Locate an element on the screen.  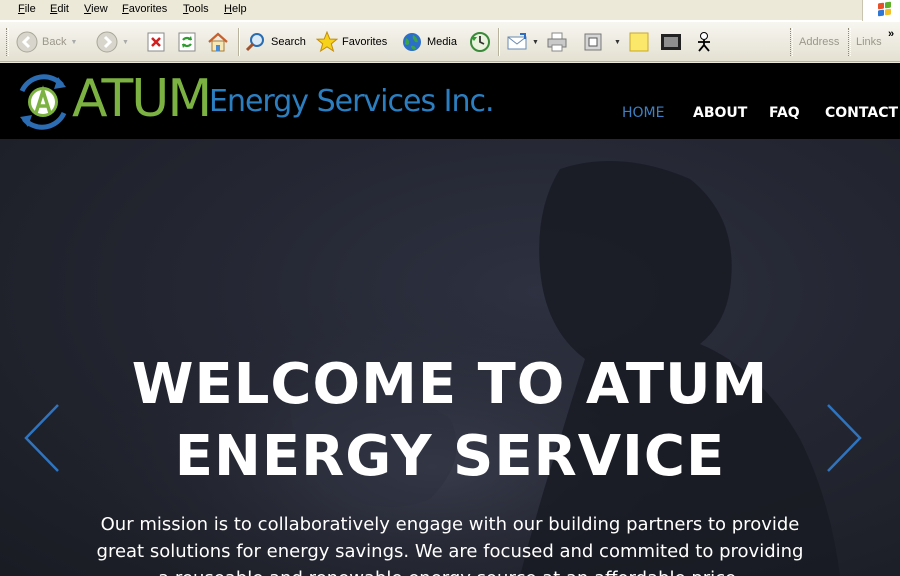
edit-icon is located at coordinates (593, 42).